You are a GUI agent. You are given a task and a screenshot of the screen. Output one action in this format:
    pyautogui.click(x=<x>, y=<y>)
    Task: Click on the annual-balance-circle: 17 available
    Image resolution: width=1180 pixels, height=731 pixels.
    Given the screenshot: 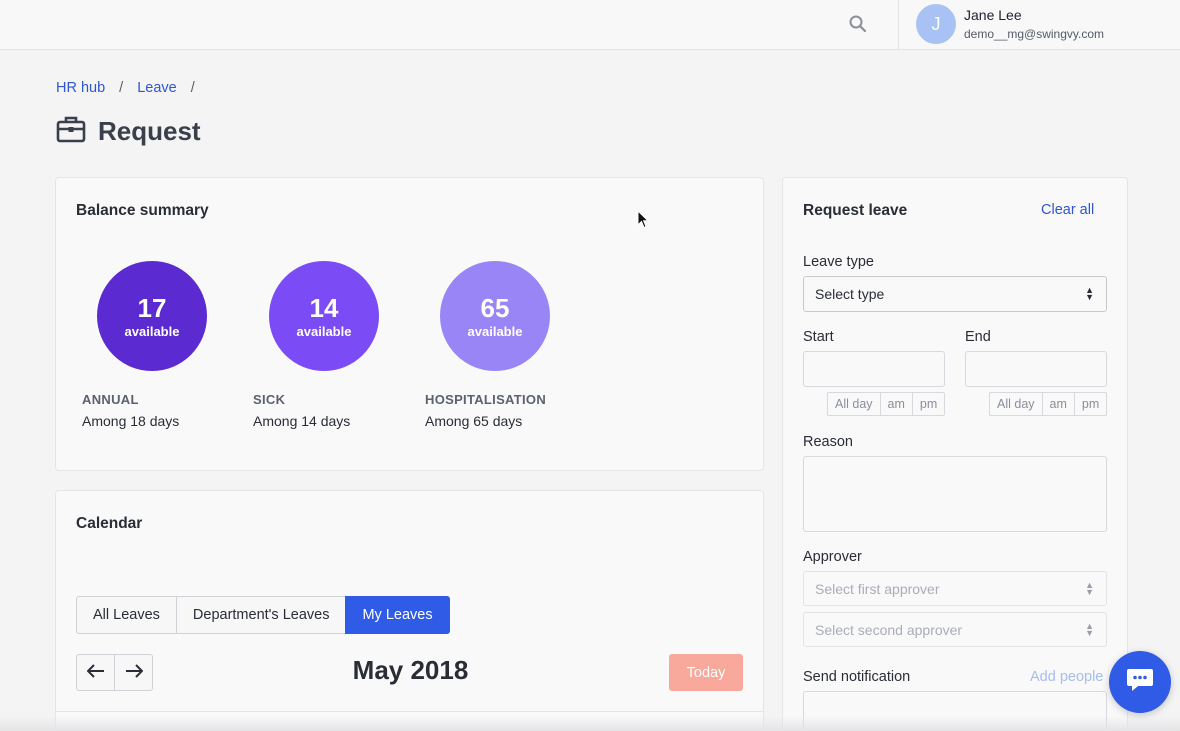 What is the action you would take?
    pyautogui.click(x=152, y=316)
    